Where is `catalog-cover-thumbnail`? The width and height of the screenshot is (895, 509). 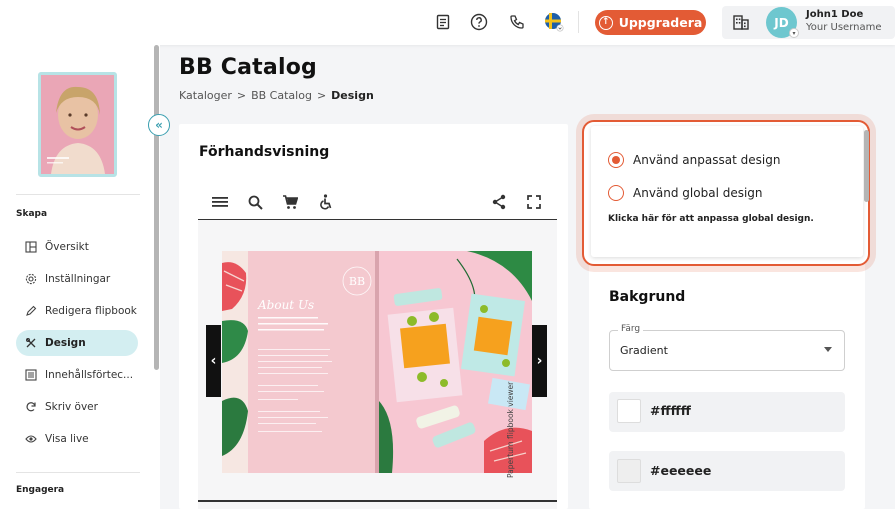
catalog-cover-thumbnail is located at coordinates (77, 124).